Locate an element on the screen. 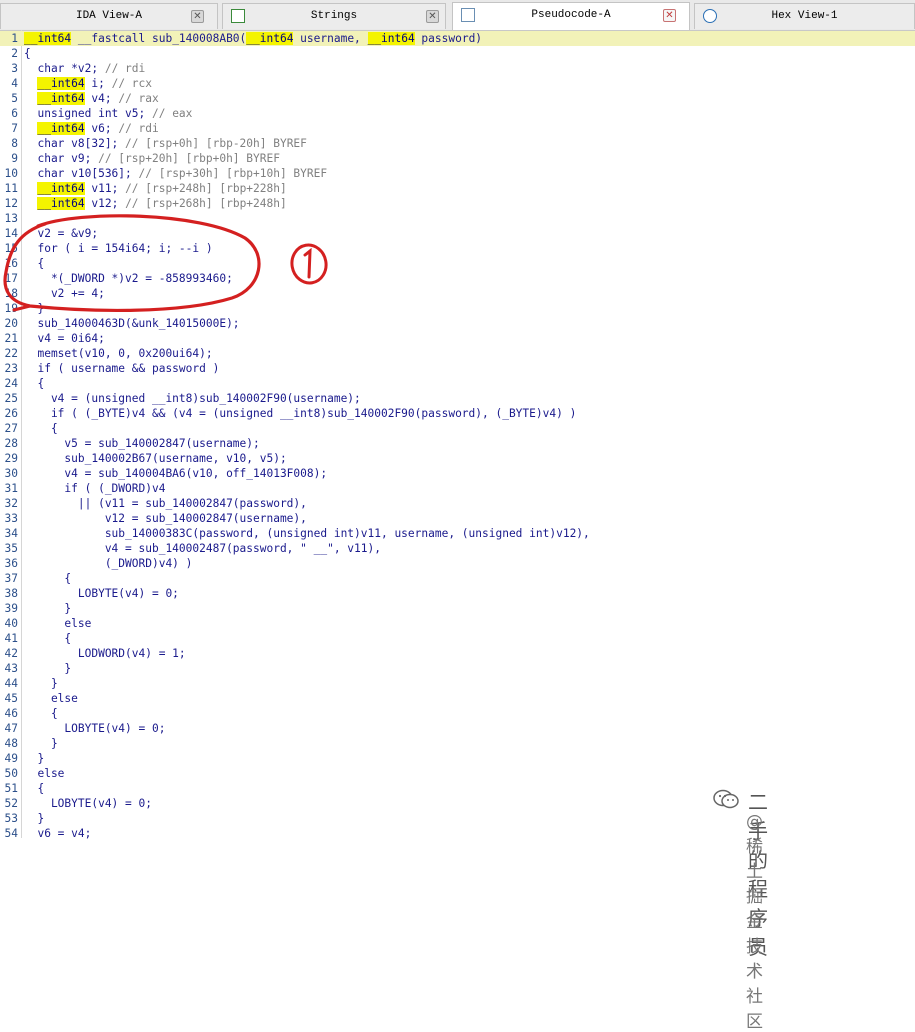 The width and height of the screenshot is (915, 1032). line-number: 48 is located at coordinates (11, 743).